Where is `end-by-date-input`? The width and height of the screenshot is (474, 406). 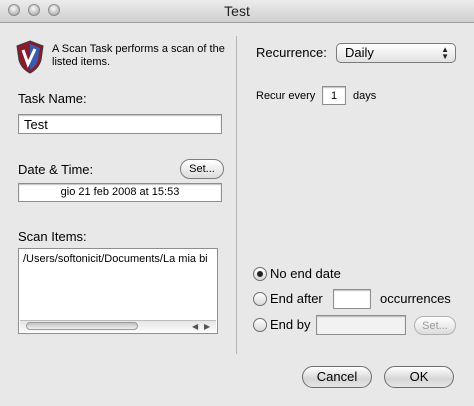 end-by-date-input is located at coordinates (361, 325).